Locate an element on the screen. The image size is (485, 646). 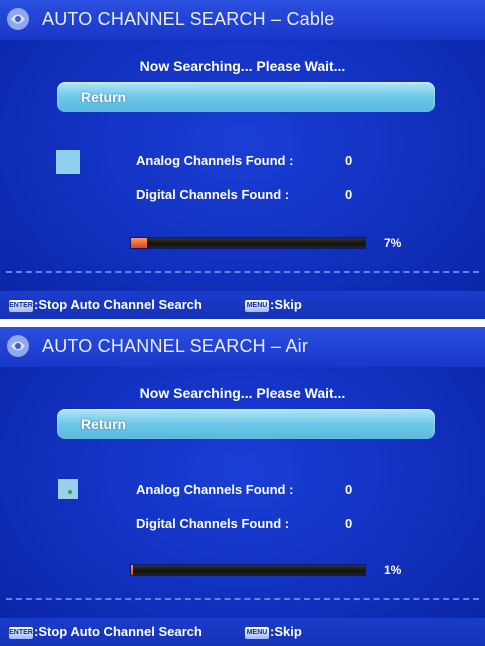
screen-title: AUTO CHANNEL SEARCH – Air is located at coordinates (175, 346).